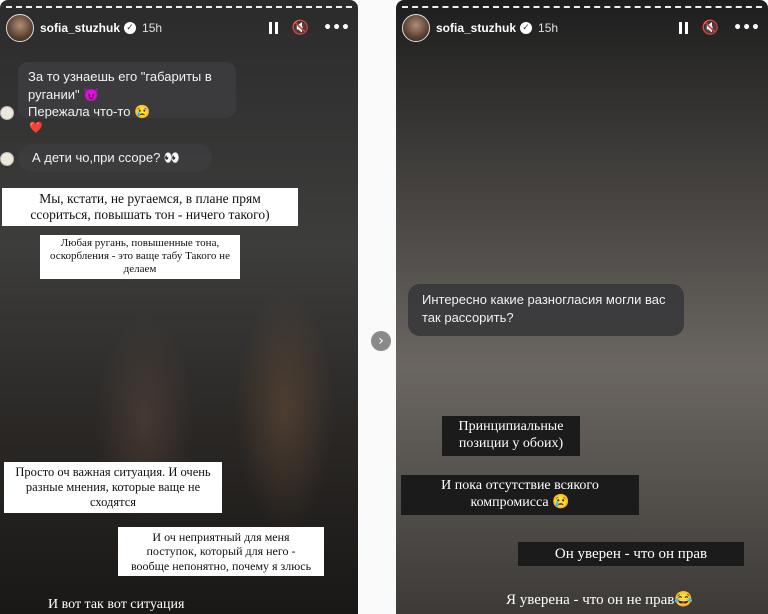  What do you see at coordinates (89, 112) in the screenshot?
I see `chat-message: Пережала что-то 😢` at bounding box center [89, 112].